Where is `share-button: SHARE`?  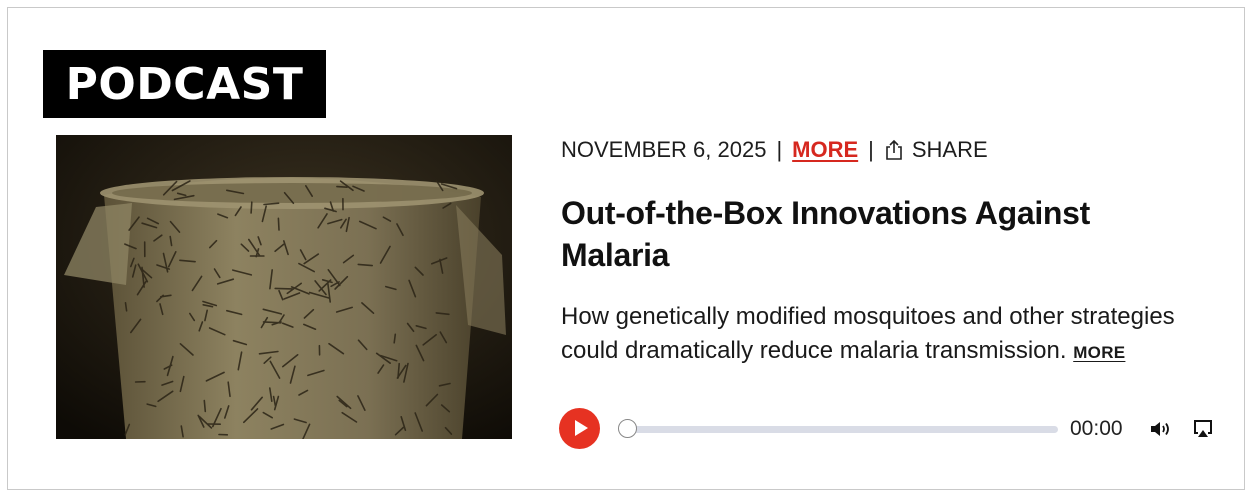
share-button: SHARE is located at coordinates (936, 150).